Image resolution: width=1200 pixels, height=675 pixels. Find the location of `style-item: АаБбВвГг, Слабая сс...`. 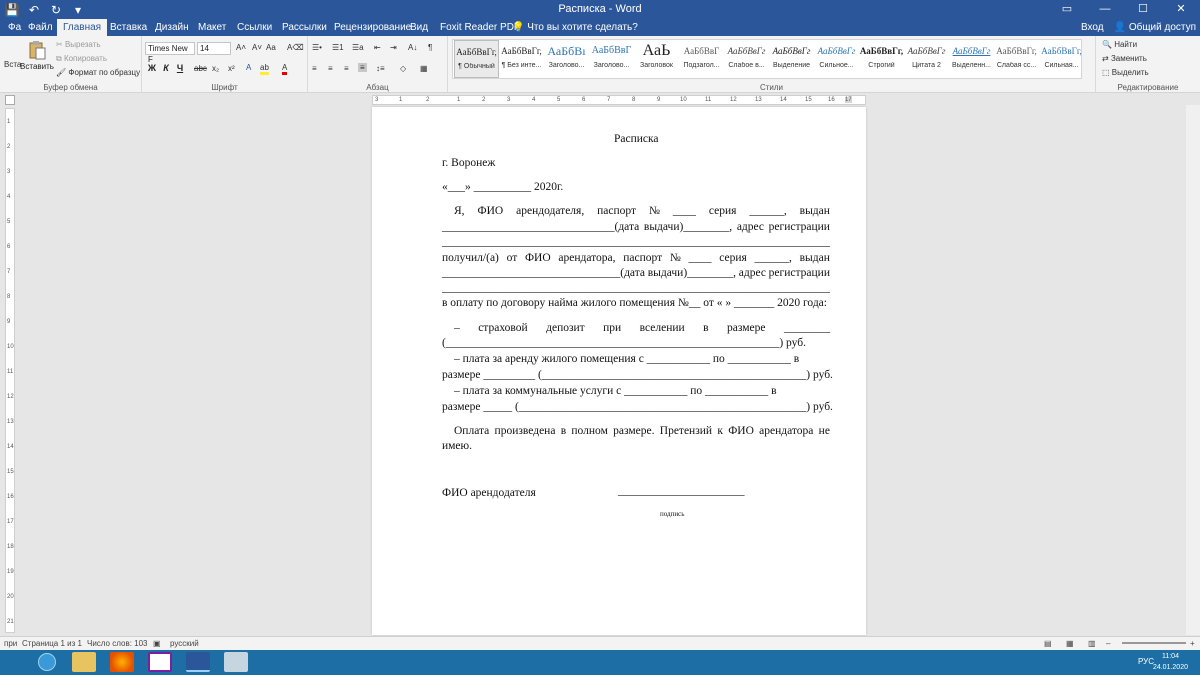

style-item: АаБбВвГг, Слабая сс... is located at coordinates (1016, 59).